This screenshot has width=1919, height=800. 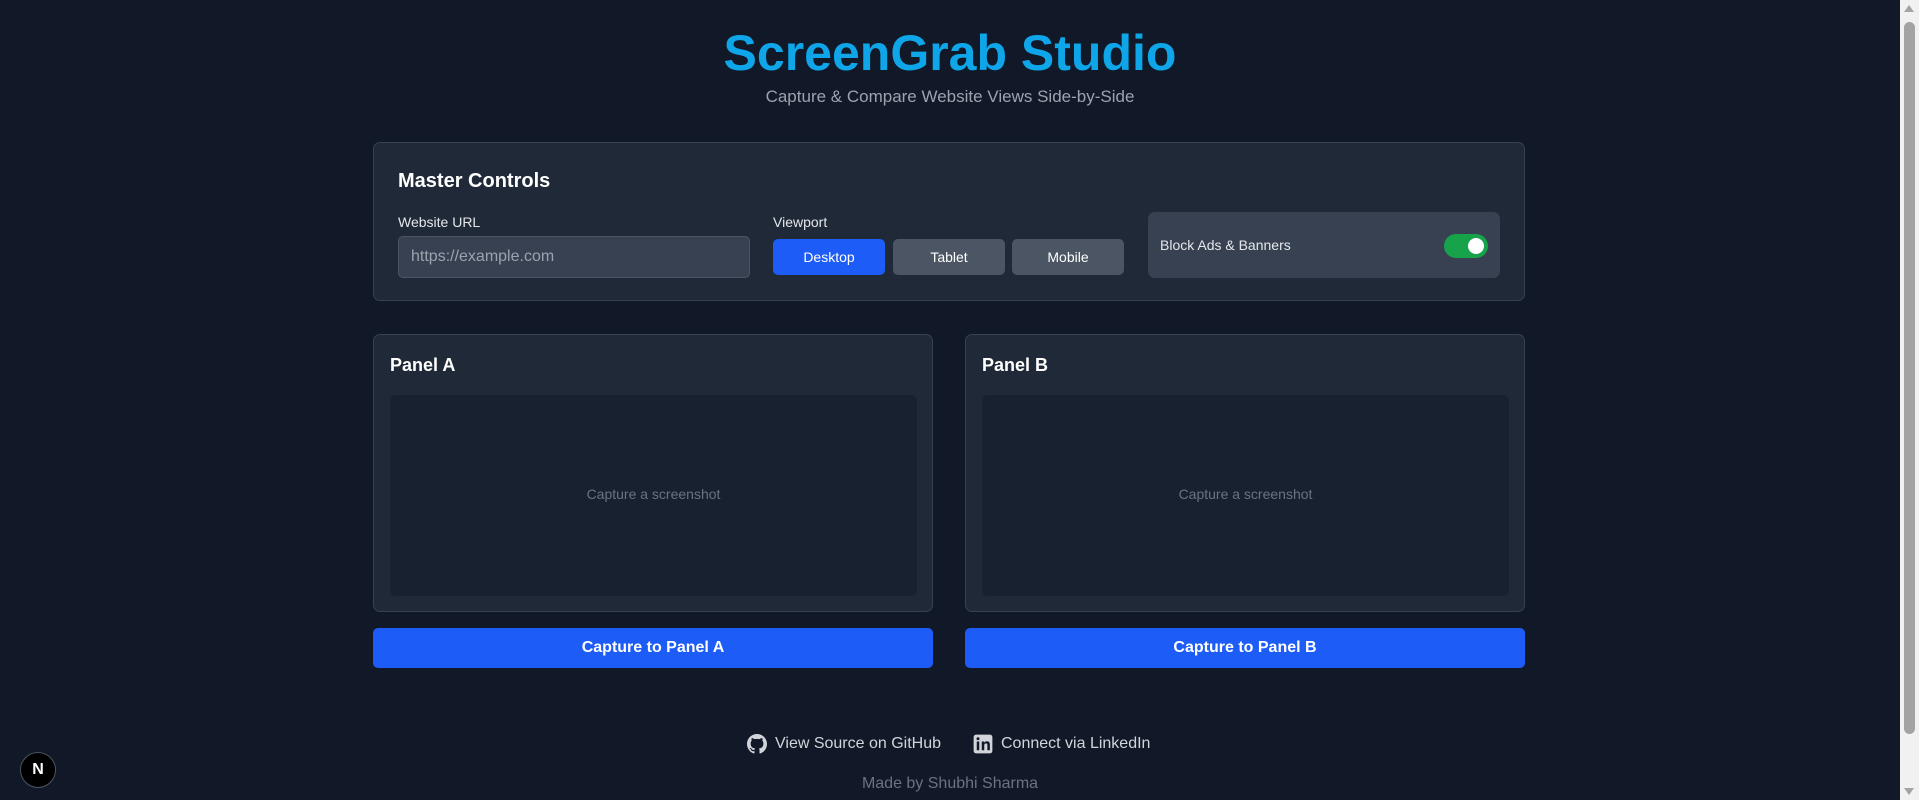 What do you see at coordinates (1076, 743) in the screenshot?
I see `linkedin-link-label: Connect via LinkedIn` at bounding box center [1076, 743].